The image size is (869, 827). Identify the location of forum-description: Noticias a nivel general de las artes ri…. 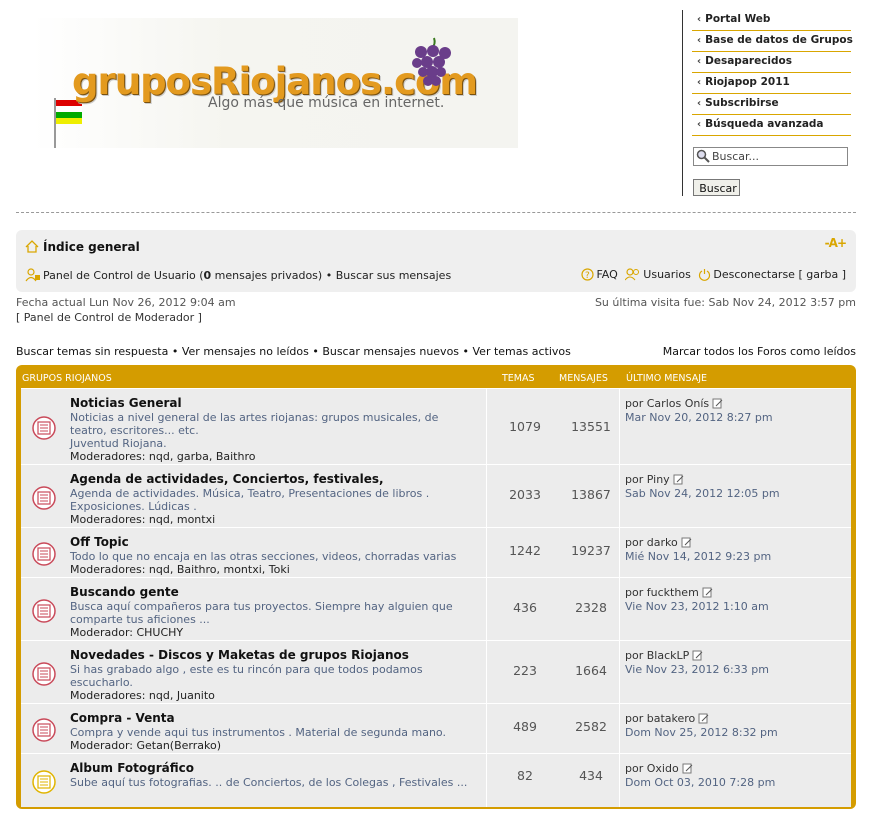
(254, 424).